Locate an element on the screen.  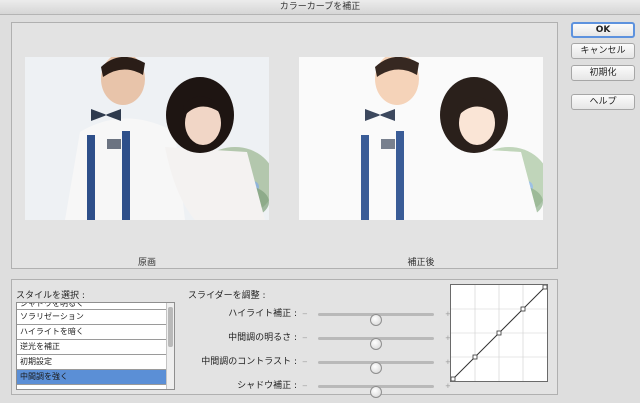
midtone-contrast-slider-track is located at coordinates (376, 367).